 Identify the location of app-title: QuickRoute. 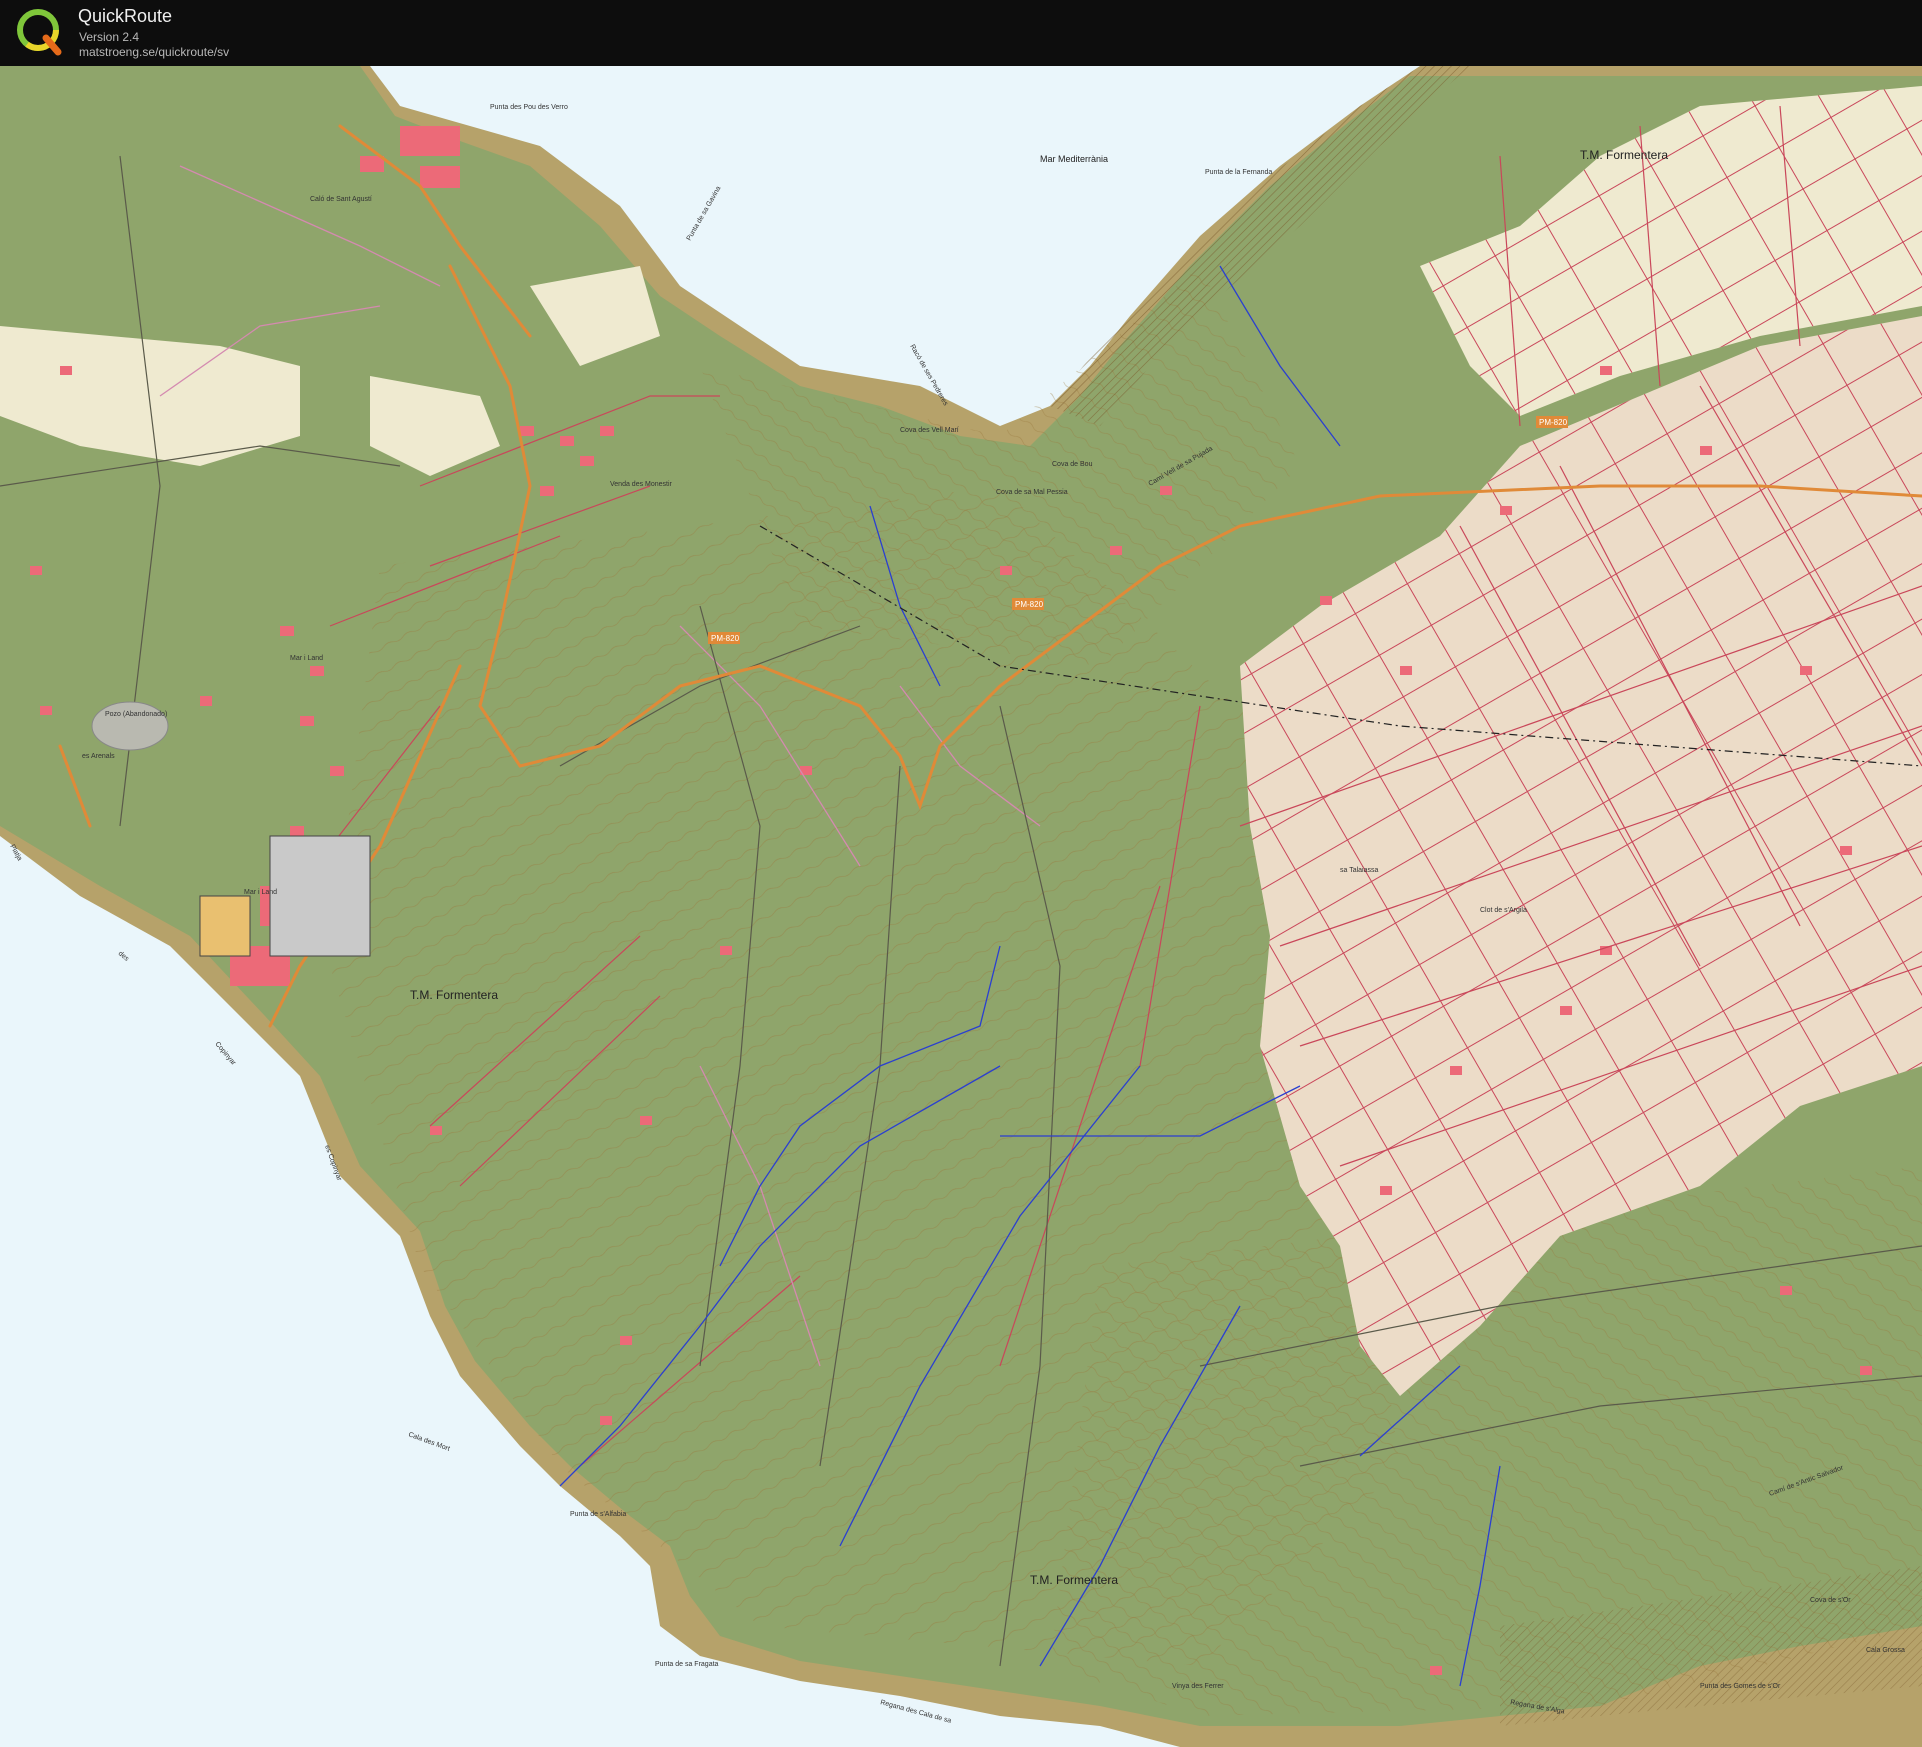
(125, 16).